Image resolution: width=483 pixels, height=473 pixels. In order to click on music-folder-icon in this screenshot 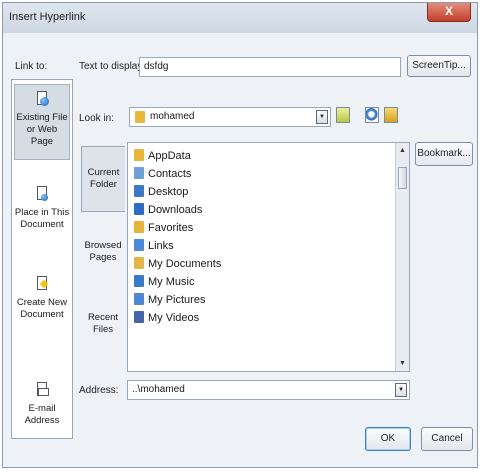, I will do `click(139, 281)`.